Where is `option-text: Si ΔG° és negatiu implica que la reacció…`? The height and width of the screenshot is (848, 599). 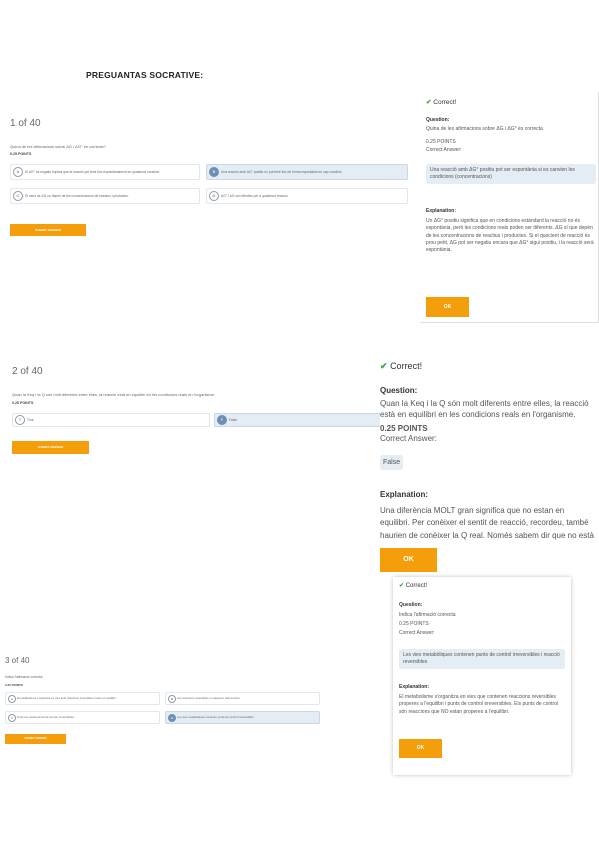 option-text: Si ΔG° és negatiu implica que la reacció… is located at coordinates (93, 171).